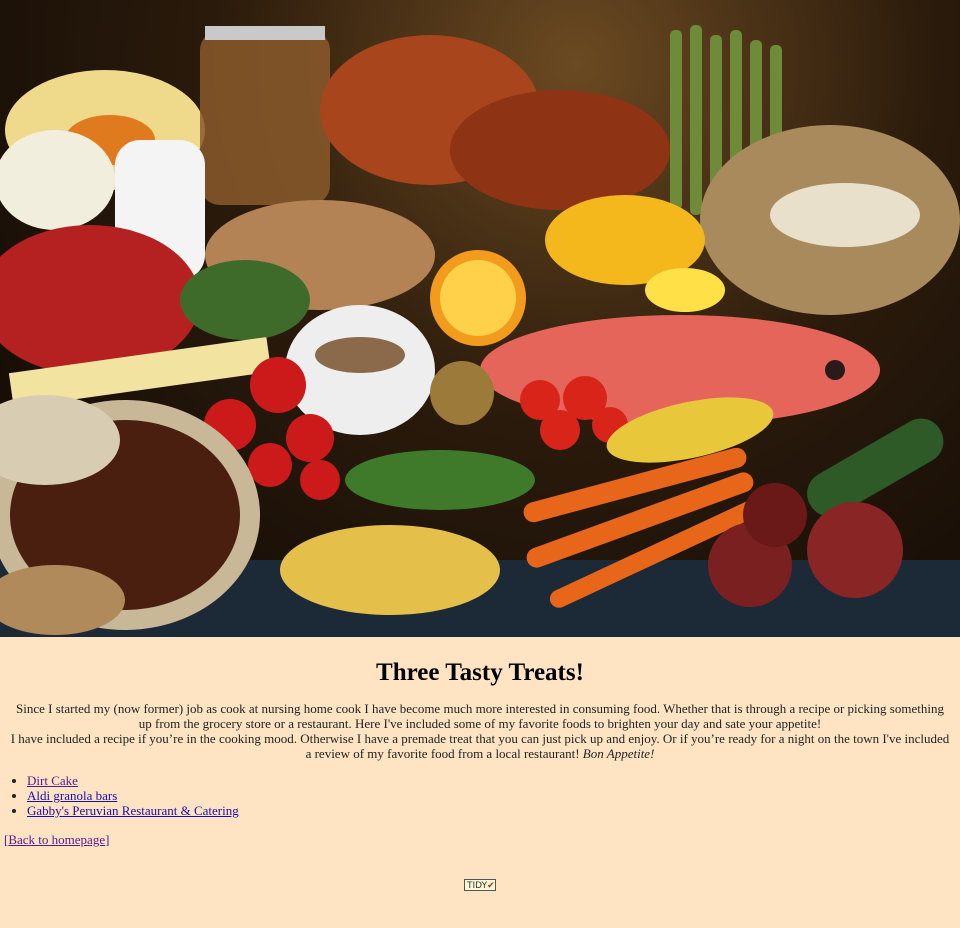 This screenshot has width=960, height=928. What do you see at coordinates (493, 810) in the screenshot?
I see `list-item: Gabby's Peruvian Restaurant & Catering` at bounding box center [493, 810].